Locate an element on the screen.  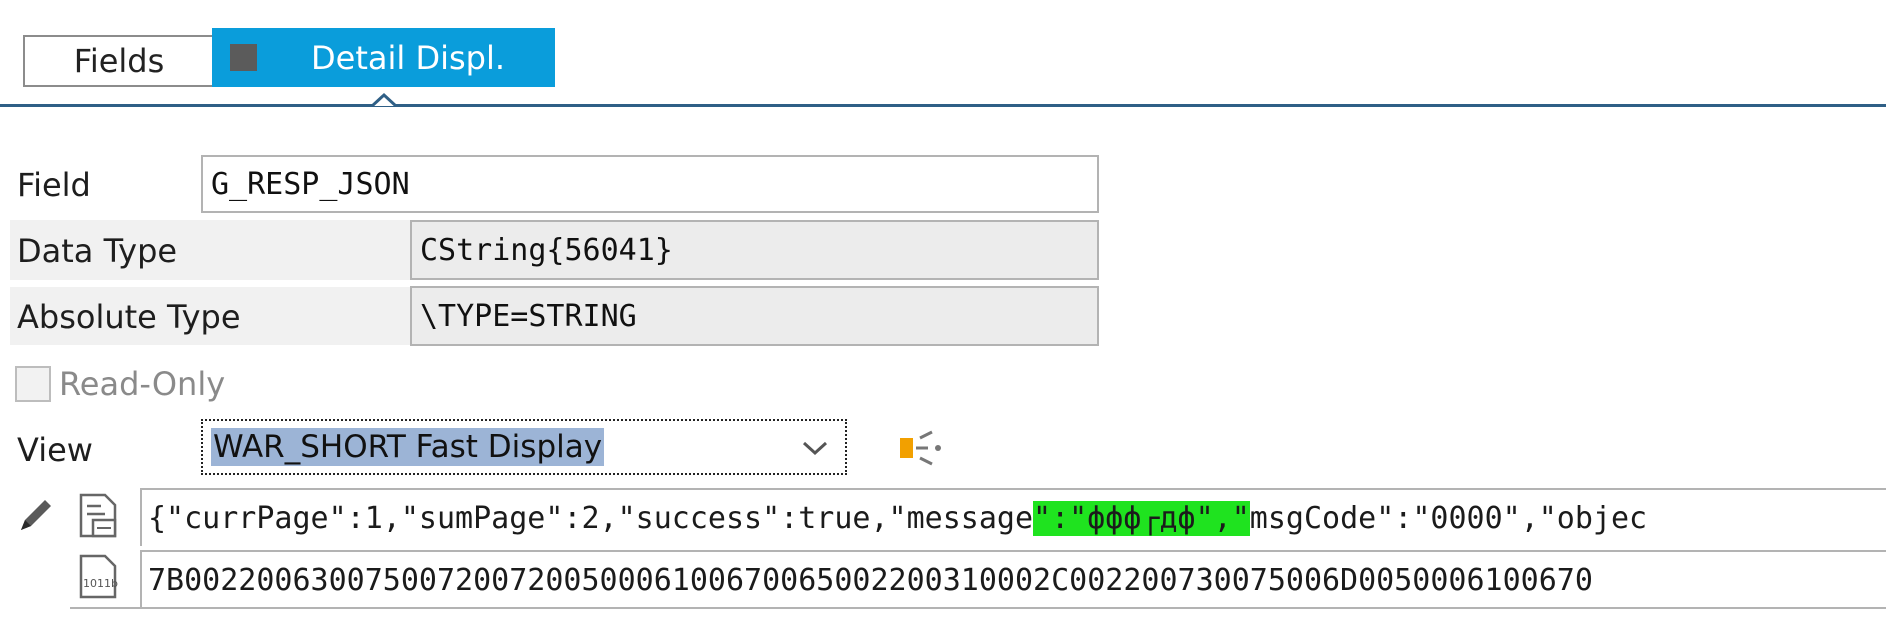
svg-text: 1011b is located at coordinates (100, 583).